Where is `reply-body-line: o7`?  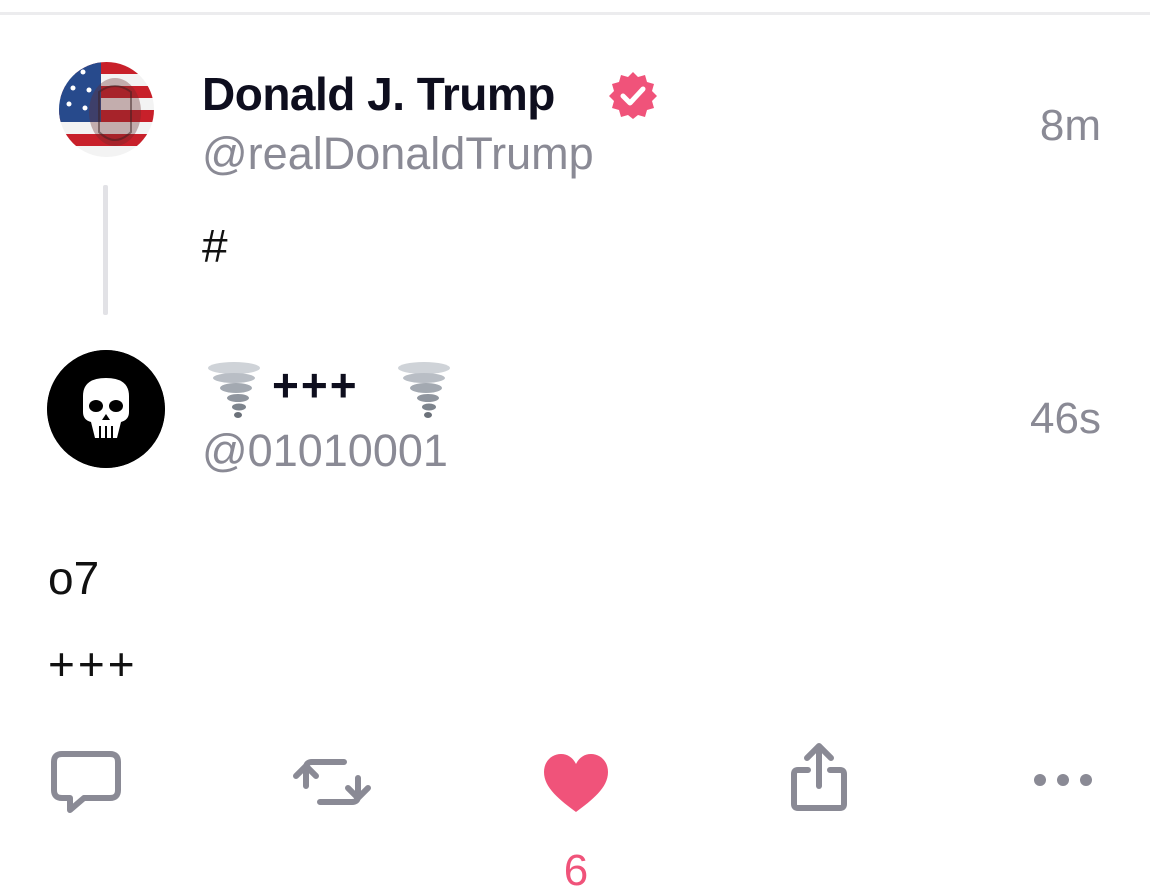 reply-body-line: o7 is located at coordinates (74, 578).